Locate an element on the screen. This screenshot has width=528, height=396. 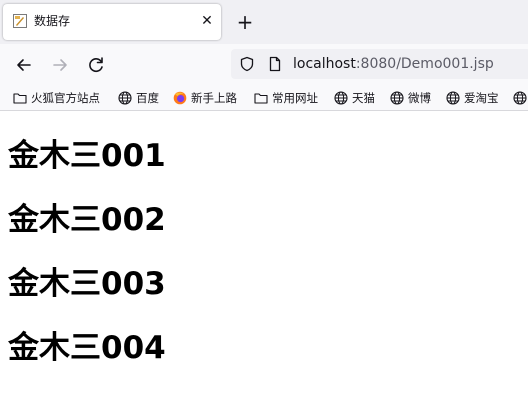
tab-title: 数据存 is located at coordinates (52, 21).